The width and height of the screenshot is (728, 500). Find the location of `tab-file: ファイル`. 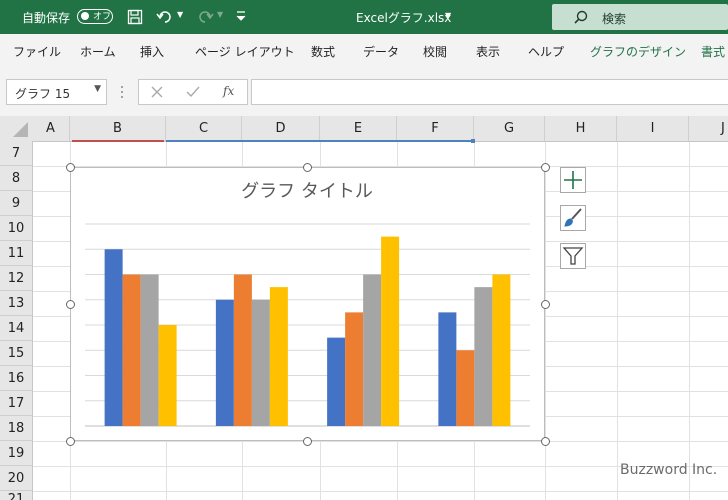

tab-file: ファイル is located at coordinates (37, 51).